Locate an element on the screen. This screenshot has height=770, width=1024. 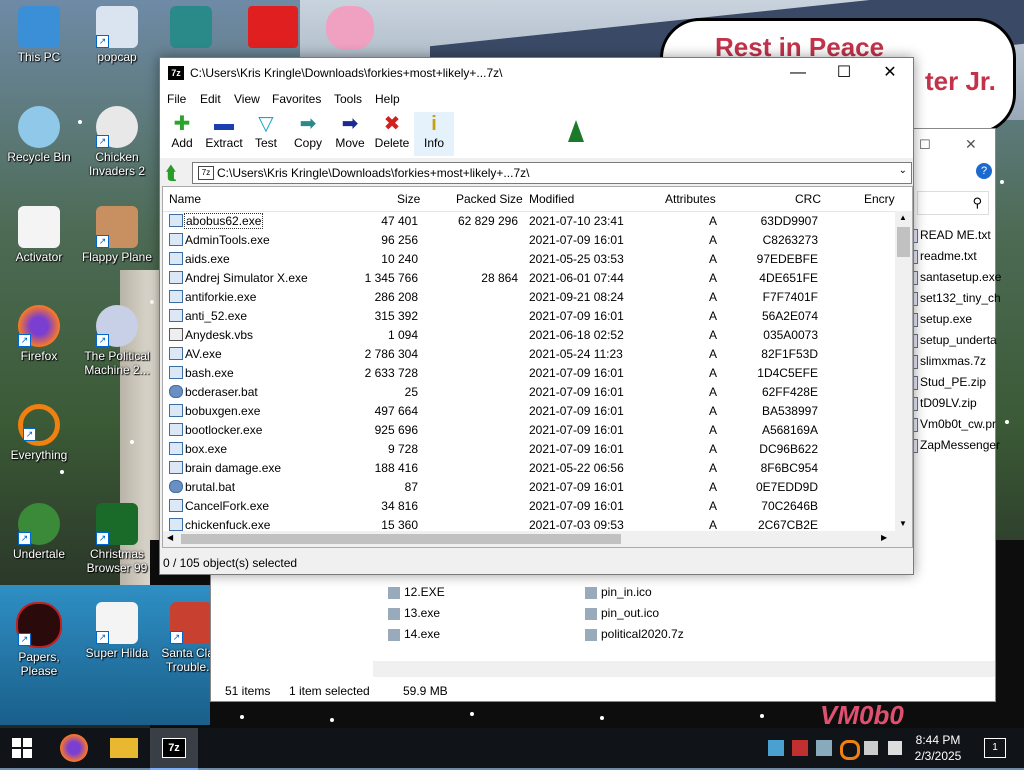
file-item: santasetup.exe is located at coordinates (953, 277).